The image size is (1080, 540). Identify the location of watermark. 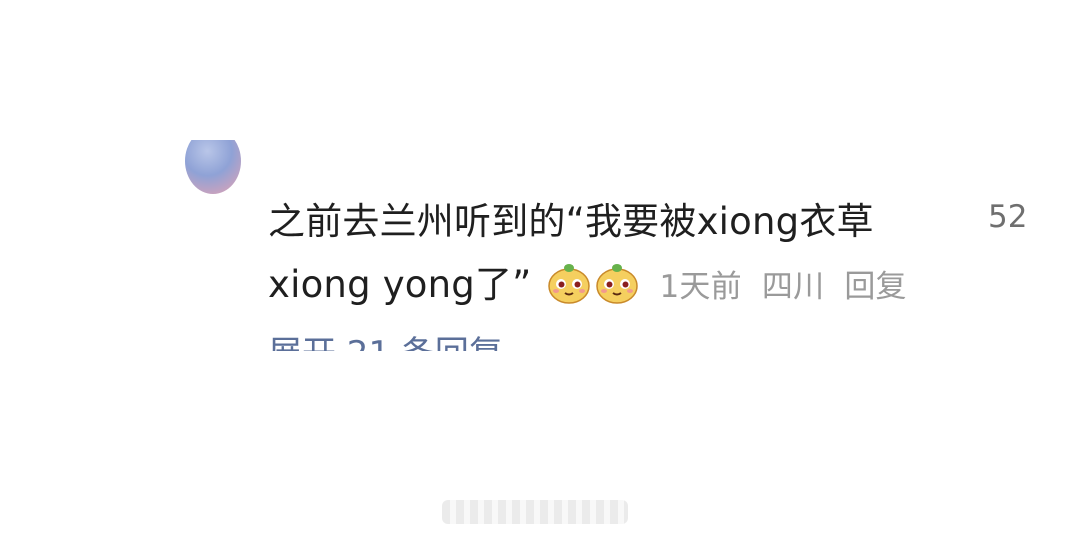
(535, 512).